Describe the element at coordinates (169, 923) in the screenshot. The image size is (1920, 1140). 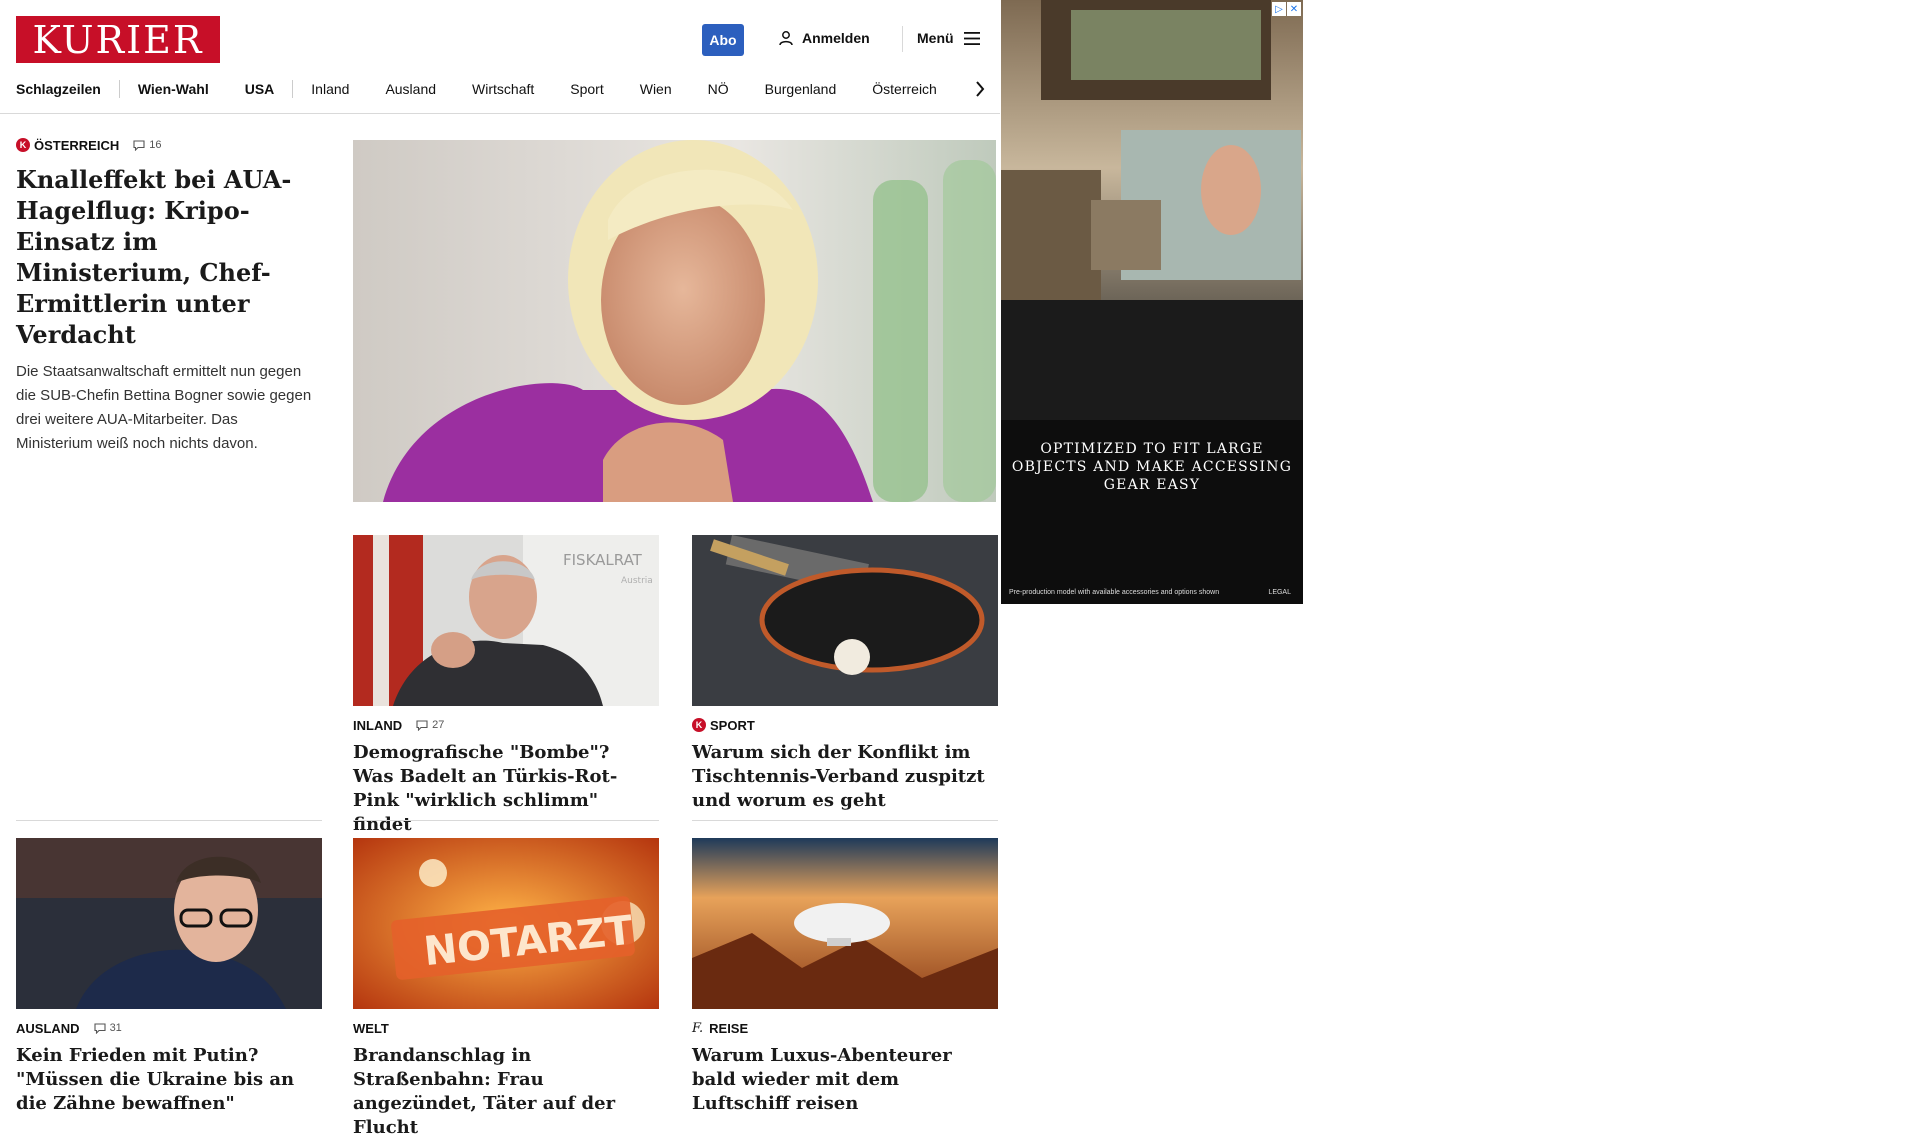
I see `article-image-stubb` at that location.